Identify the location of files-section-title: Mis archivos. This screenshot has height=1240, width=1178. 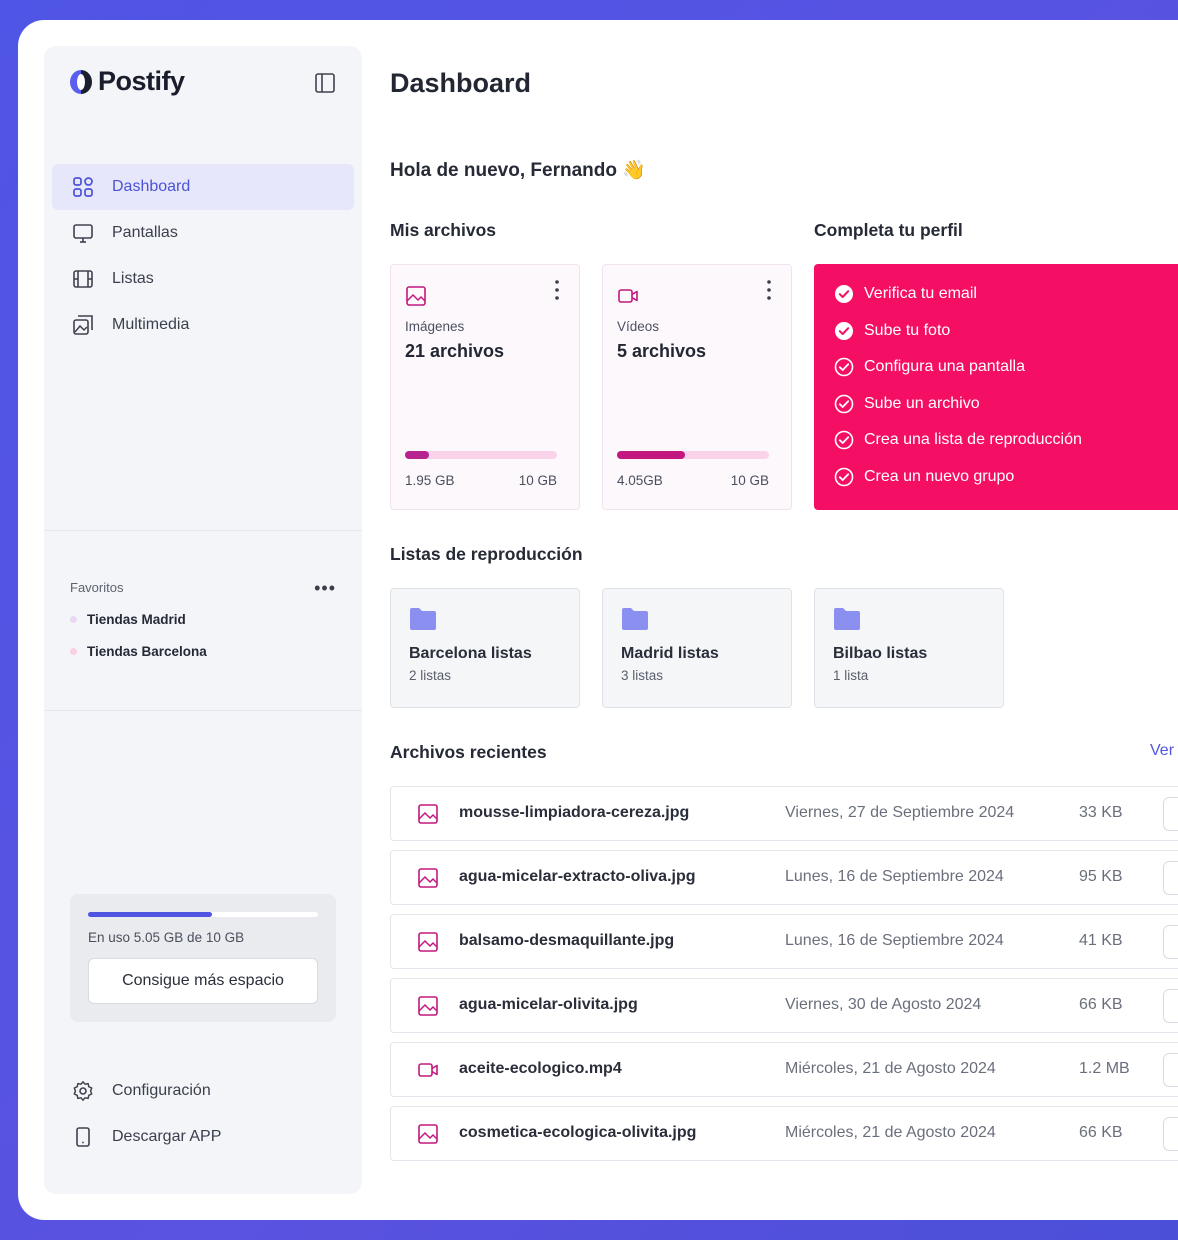
(443, 230).